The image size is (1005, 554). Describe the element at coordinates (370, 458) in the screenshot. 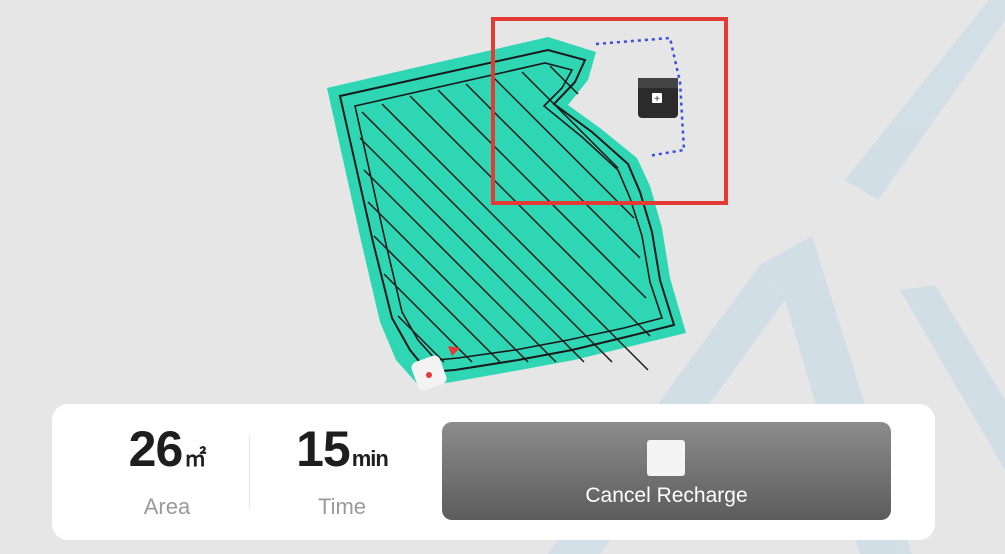

I see `time-unit: min` at that location.